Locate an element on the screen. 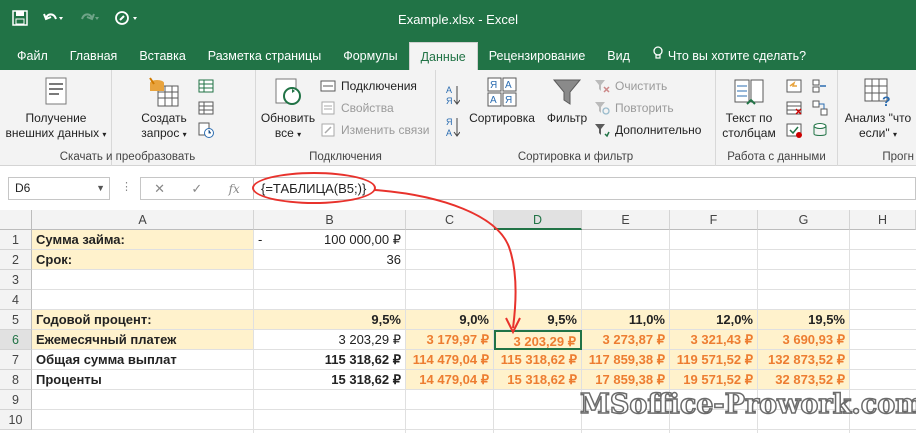  tab-review: Рецензирование is located at coordinates (537, 56).